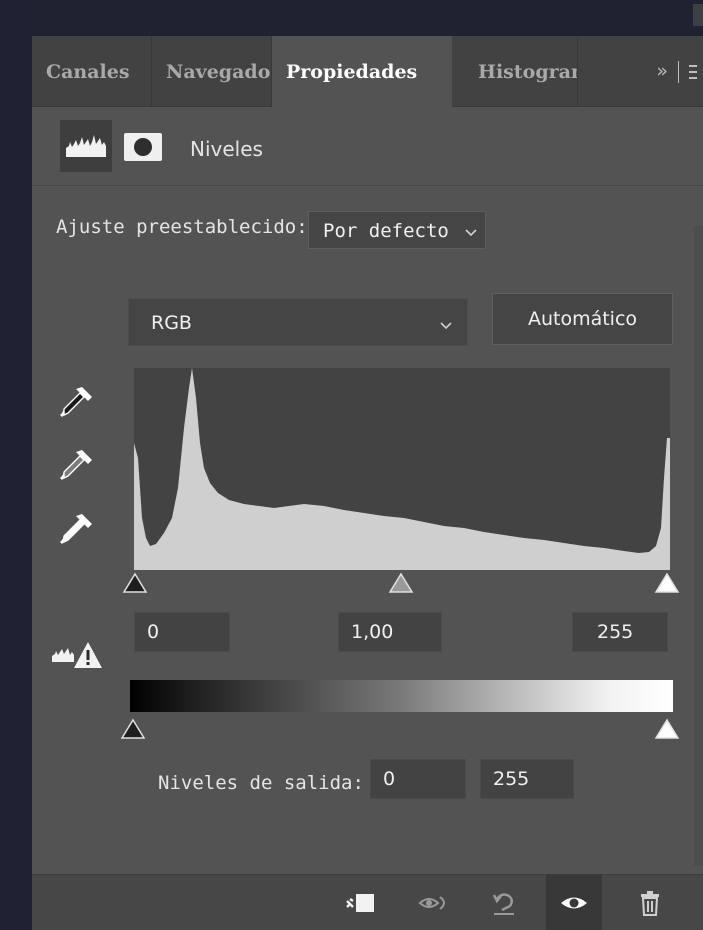 The image size is (703, 930). Describe the element at coordinates (86, 146) in the screenshot. I see `levels-histogram-icon` at that location.